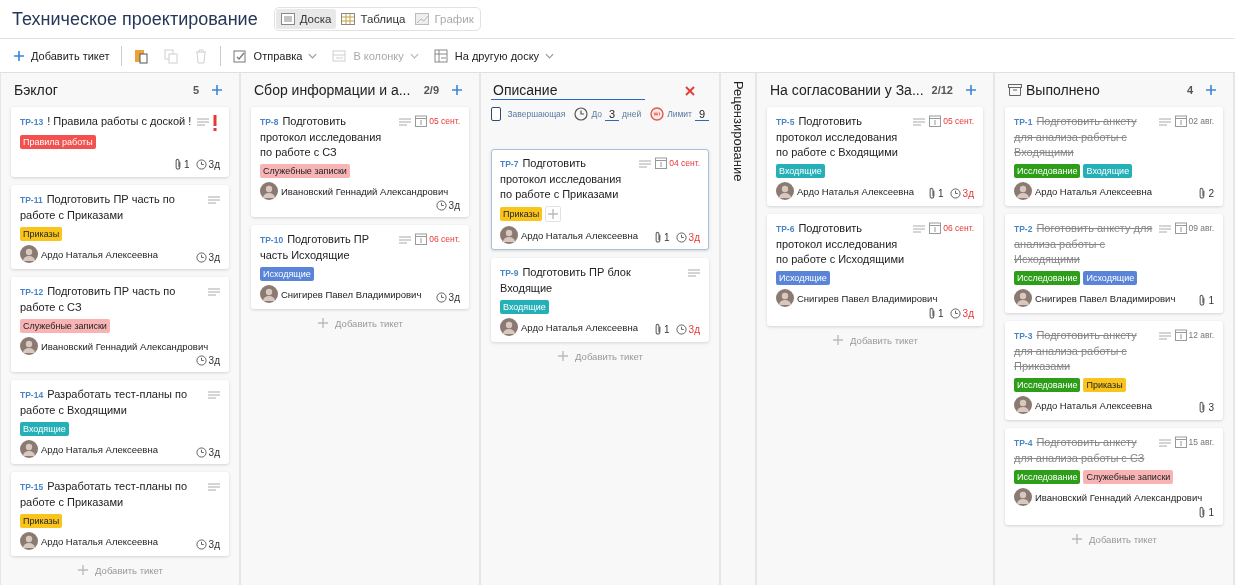 This screenshot has height=586, width=1235. What do you see at coordinates (493, 55) in the screenshot?
I see `toolbar-button: На другую доску` at bounding box center [493, 55].